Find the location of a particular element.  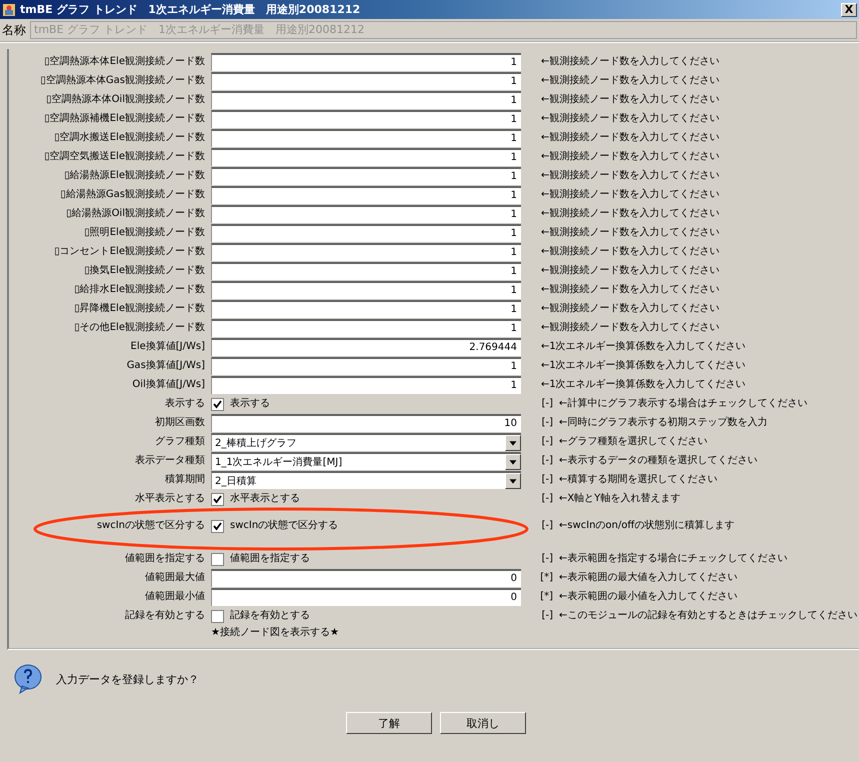

dropdown: 2_日積算 is located at coordinates (366, 480).